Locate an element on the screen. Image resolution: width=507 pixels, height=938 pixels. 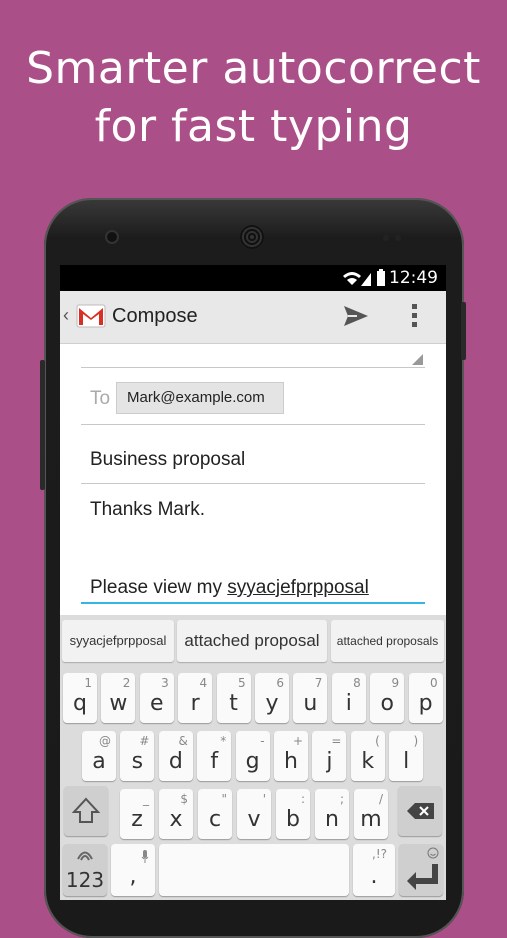
key-label: z is located at coordinates (137, 819).